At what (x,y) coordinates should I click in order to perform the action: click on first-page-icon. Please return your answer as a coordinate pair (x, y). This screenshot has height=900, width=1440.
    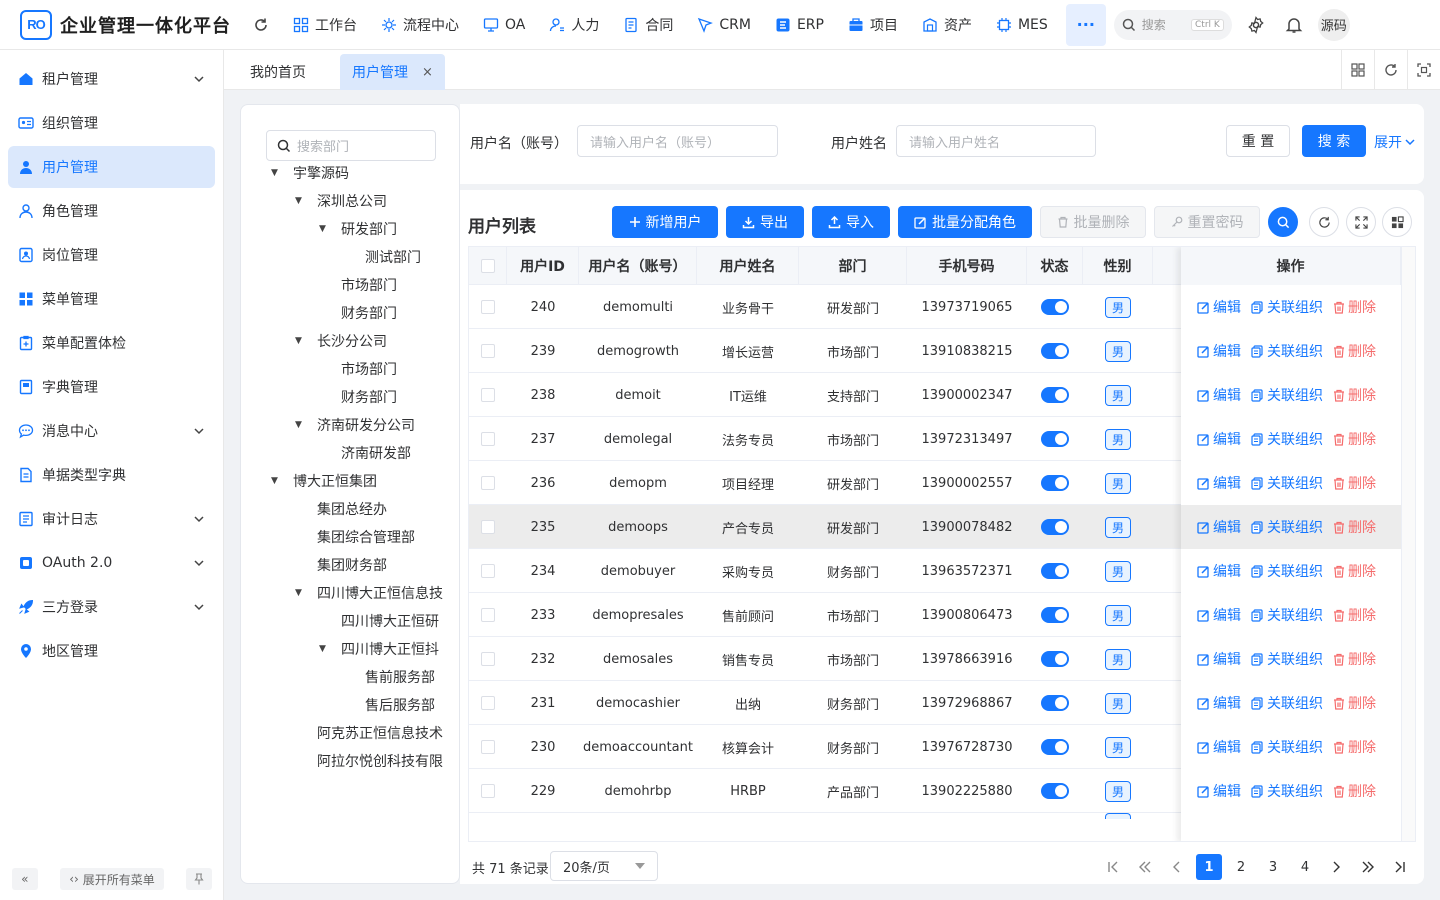
    Looking at the image, I should click on (1113, 867).